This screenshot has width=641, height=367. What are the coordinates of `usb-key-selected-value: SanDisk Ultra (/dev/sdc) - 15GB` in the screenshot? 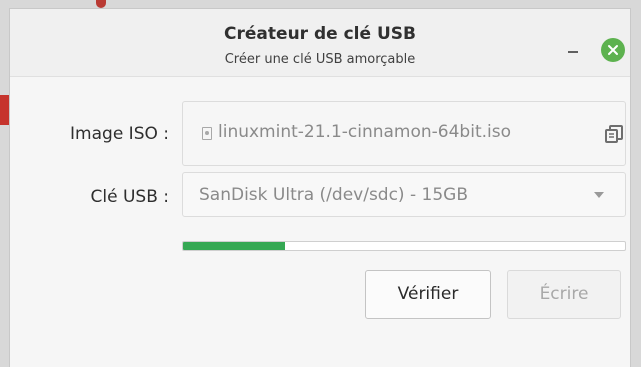 It's located at (333, 195).